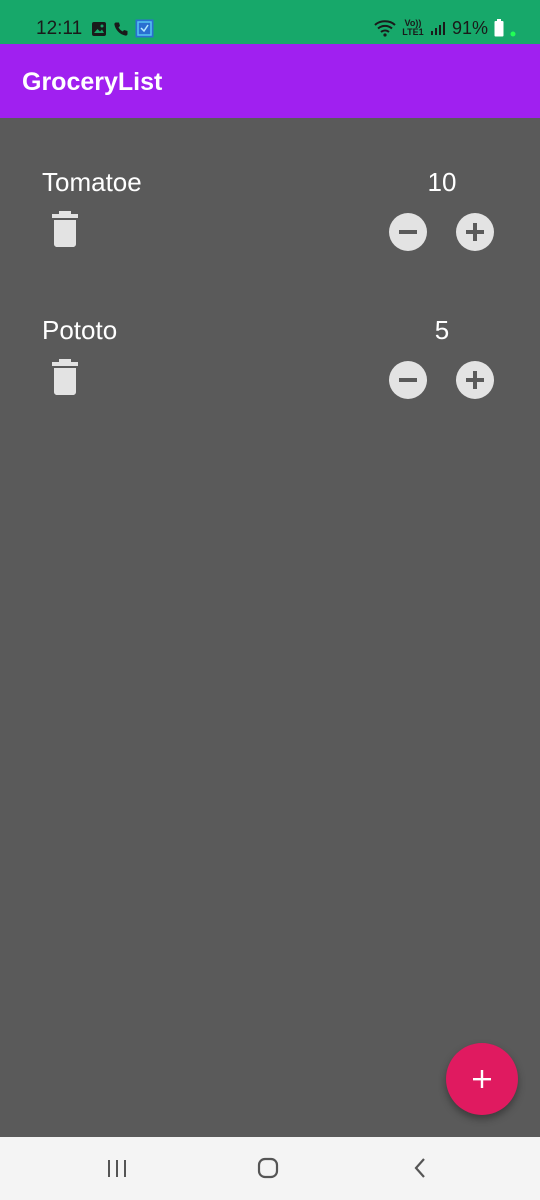 The width and height of the screenshot is (540, 1200). What do you see at coordinates (59, 28) in the screenshot?
I see `status-time: 12:11` at bounding box center [59, 28].